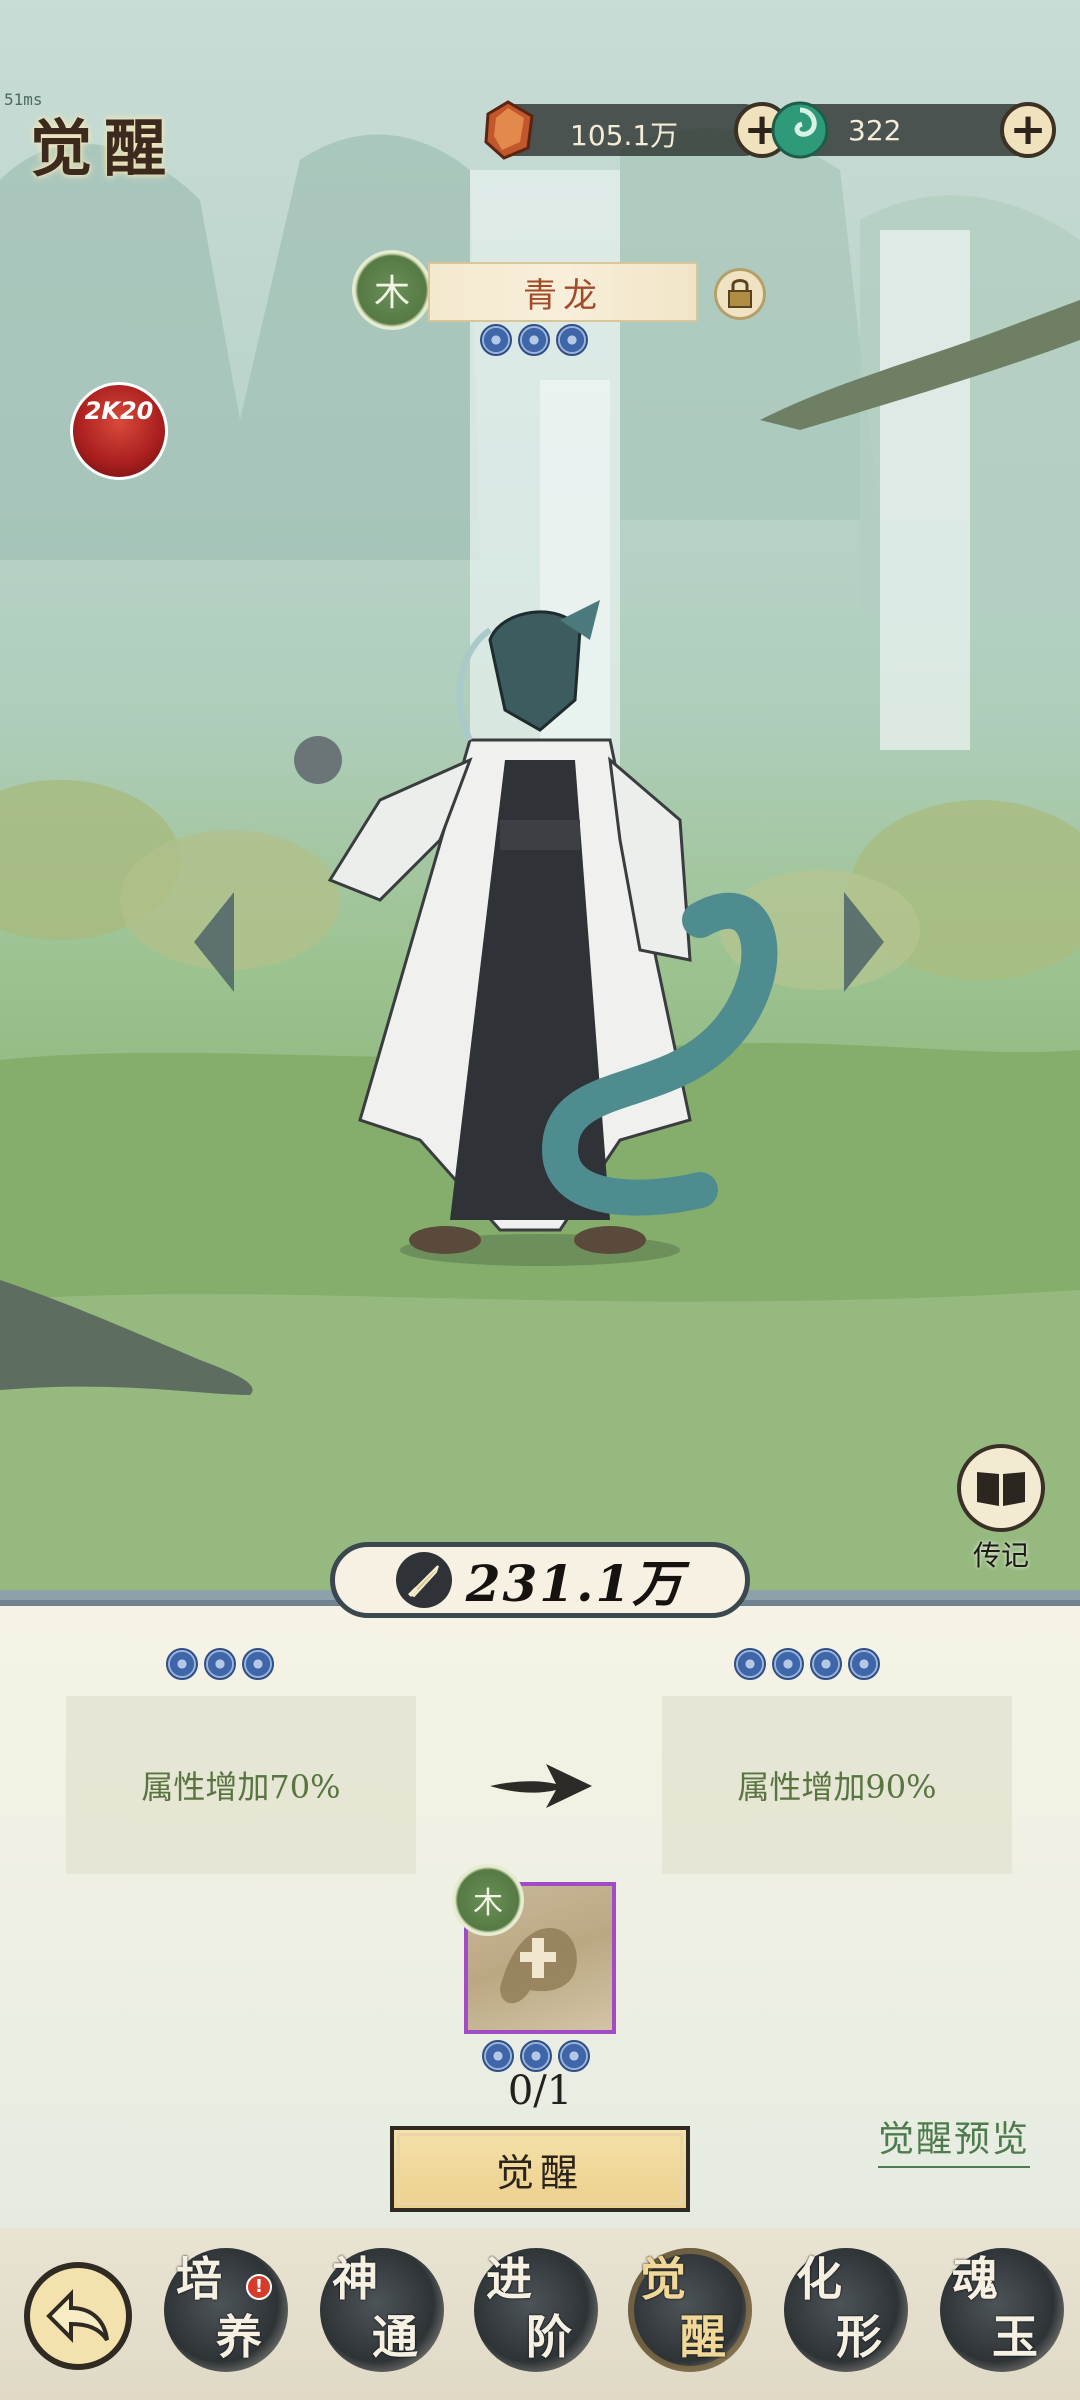 Image resolution: width=1080 pixels, height=2400 pixels. Describe the element at coordinates (531, 2308) in the screenshot. I see `nav-tab-label: 进 阶` at that location.